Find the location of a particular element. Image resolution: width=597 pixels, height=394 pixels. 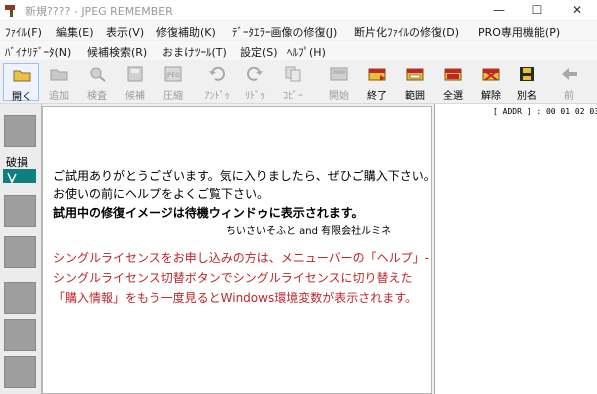

toolbar-add-button: 追加 is located at coordinates (59, 82).